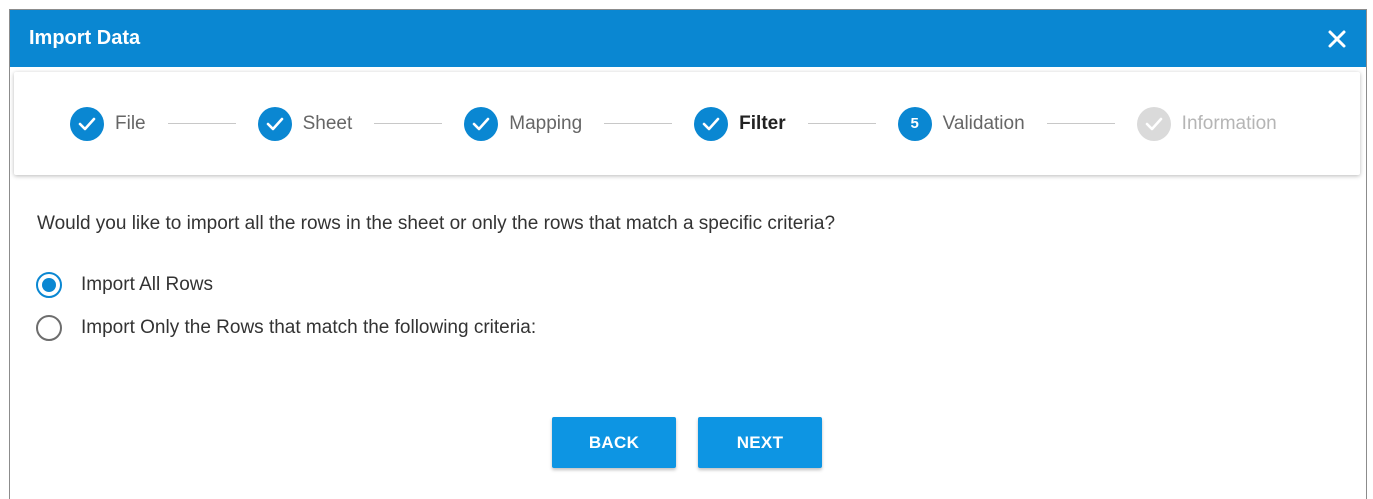 The width and height of the screenshot is (1373, 499). What do you see at coordinates (49, 285) in the screenshot?
I see `radio-selected-icon` at bounding box center [49, 285].